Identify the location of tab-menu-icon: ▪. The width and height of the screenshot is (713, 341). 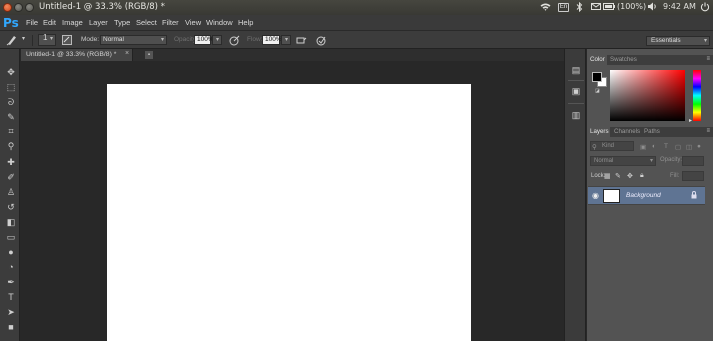
(149, 55).